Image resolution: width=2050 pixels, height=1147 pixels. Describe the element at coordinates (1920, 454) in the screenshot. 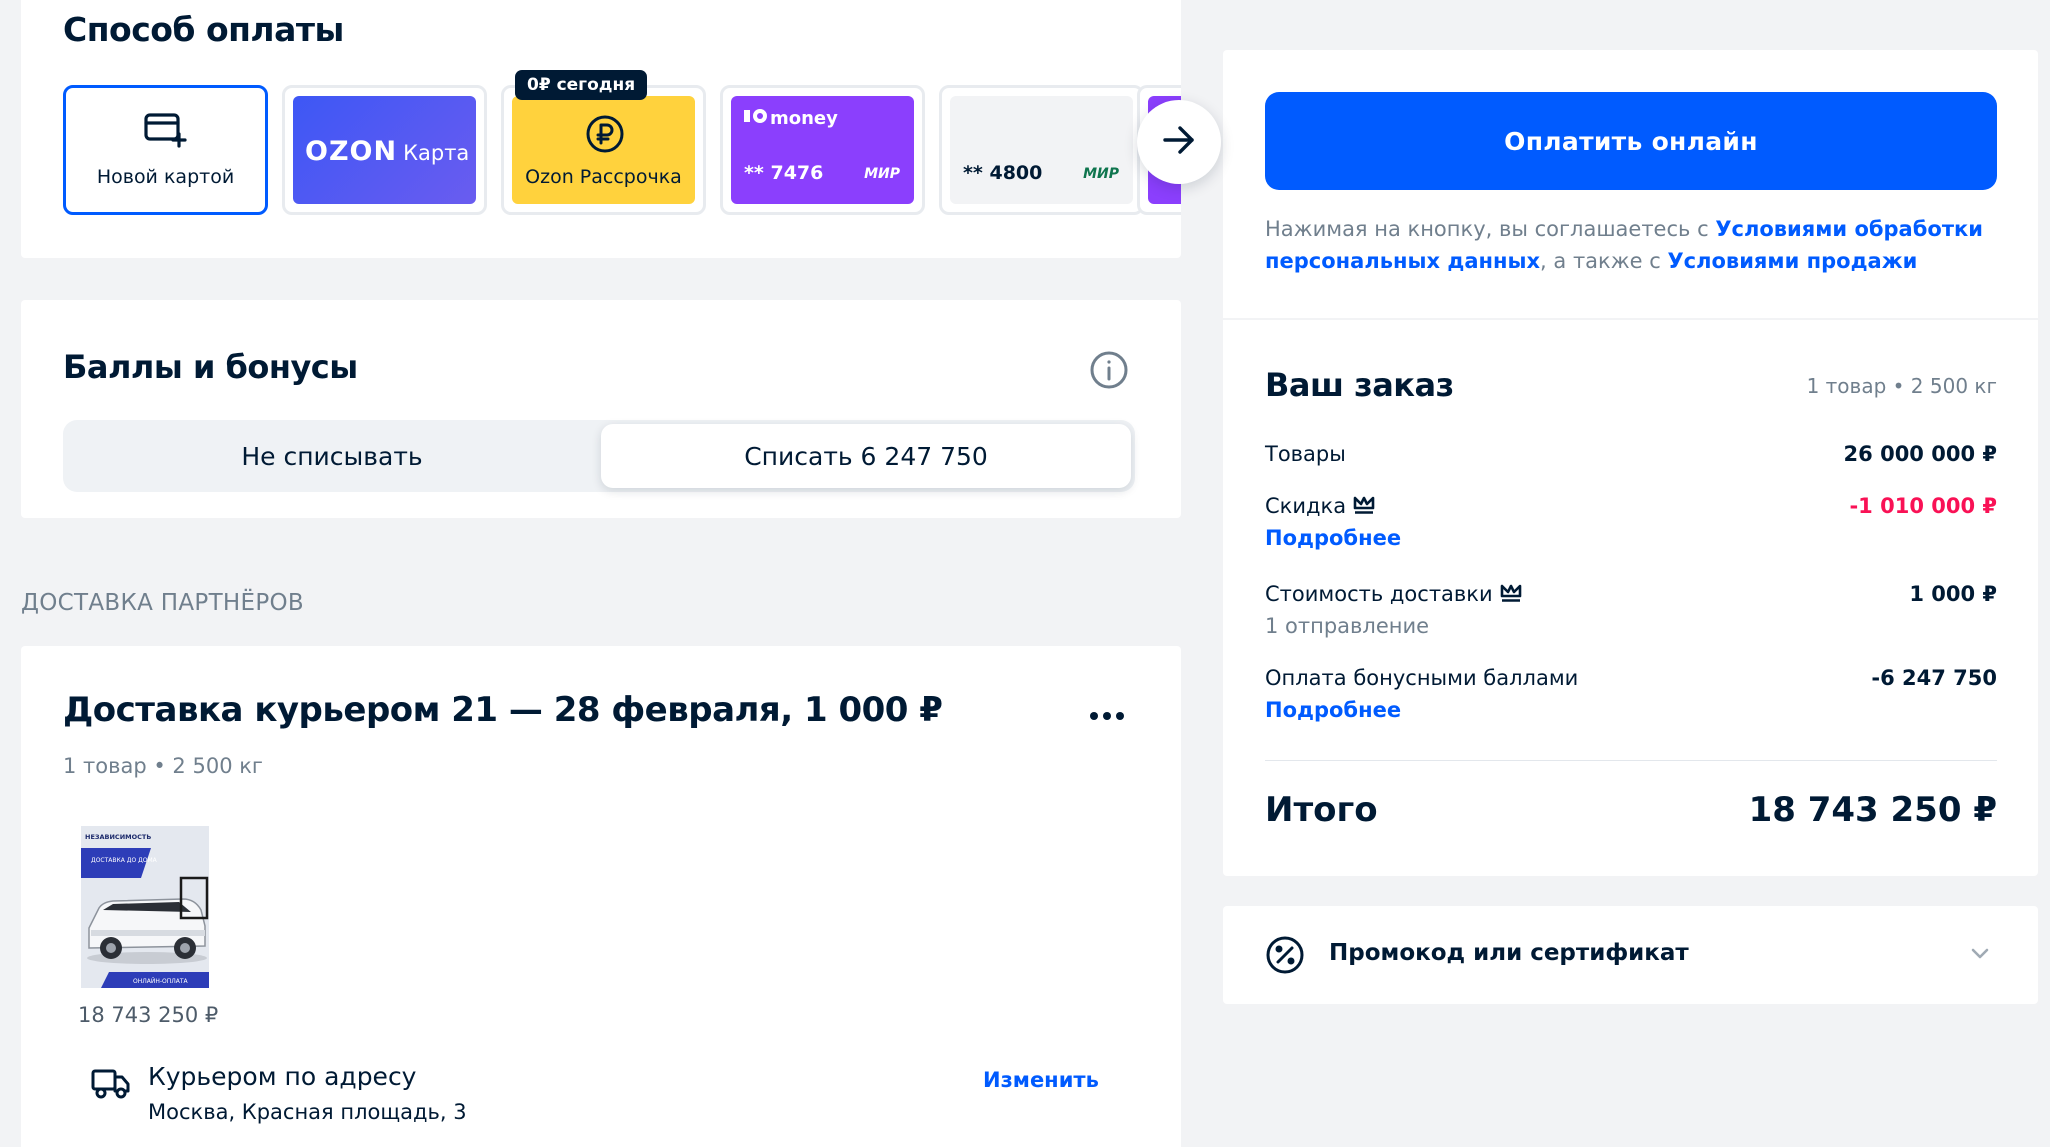

I see `goods-value: 26 000 000 ₽` at that location.